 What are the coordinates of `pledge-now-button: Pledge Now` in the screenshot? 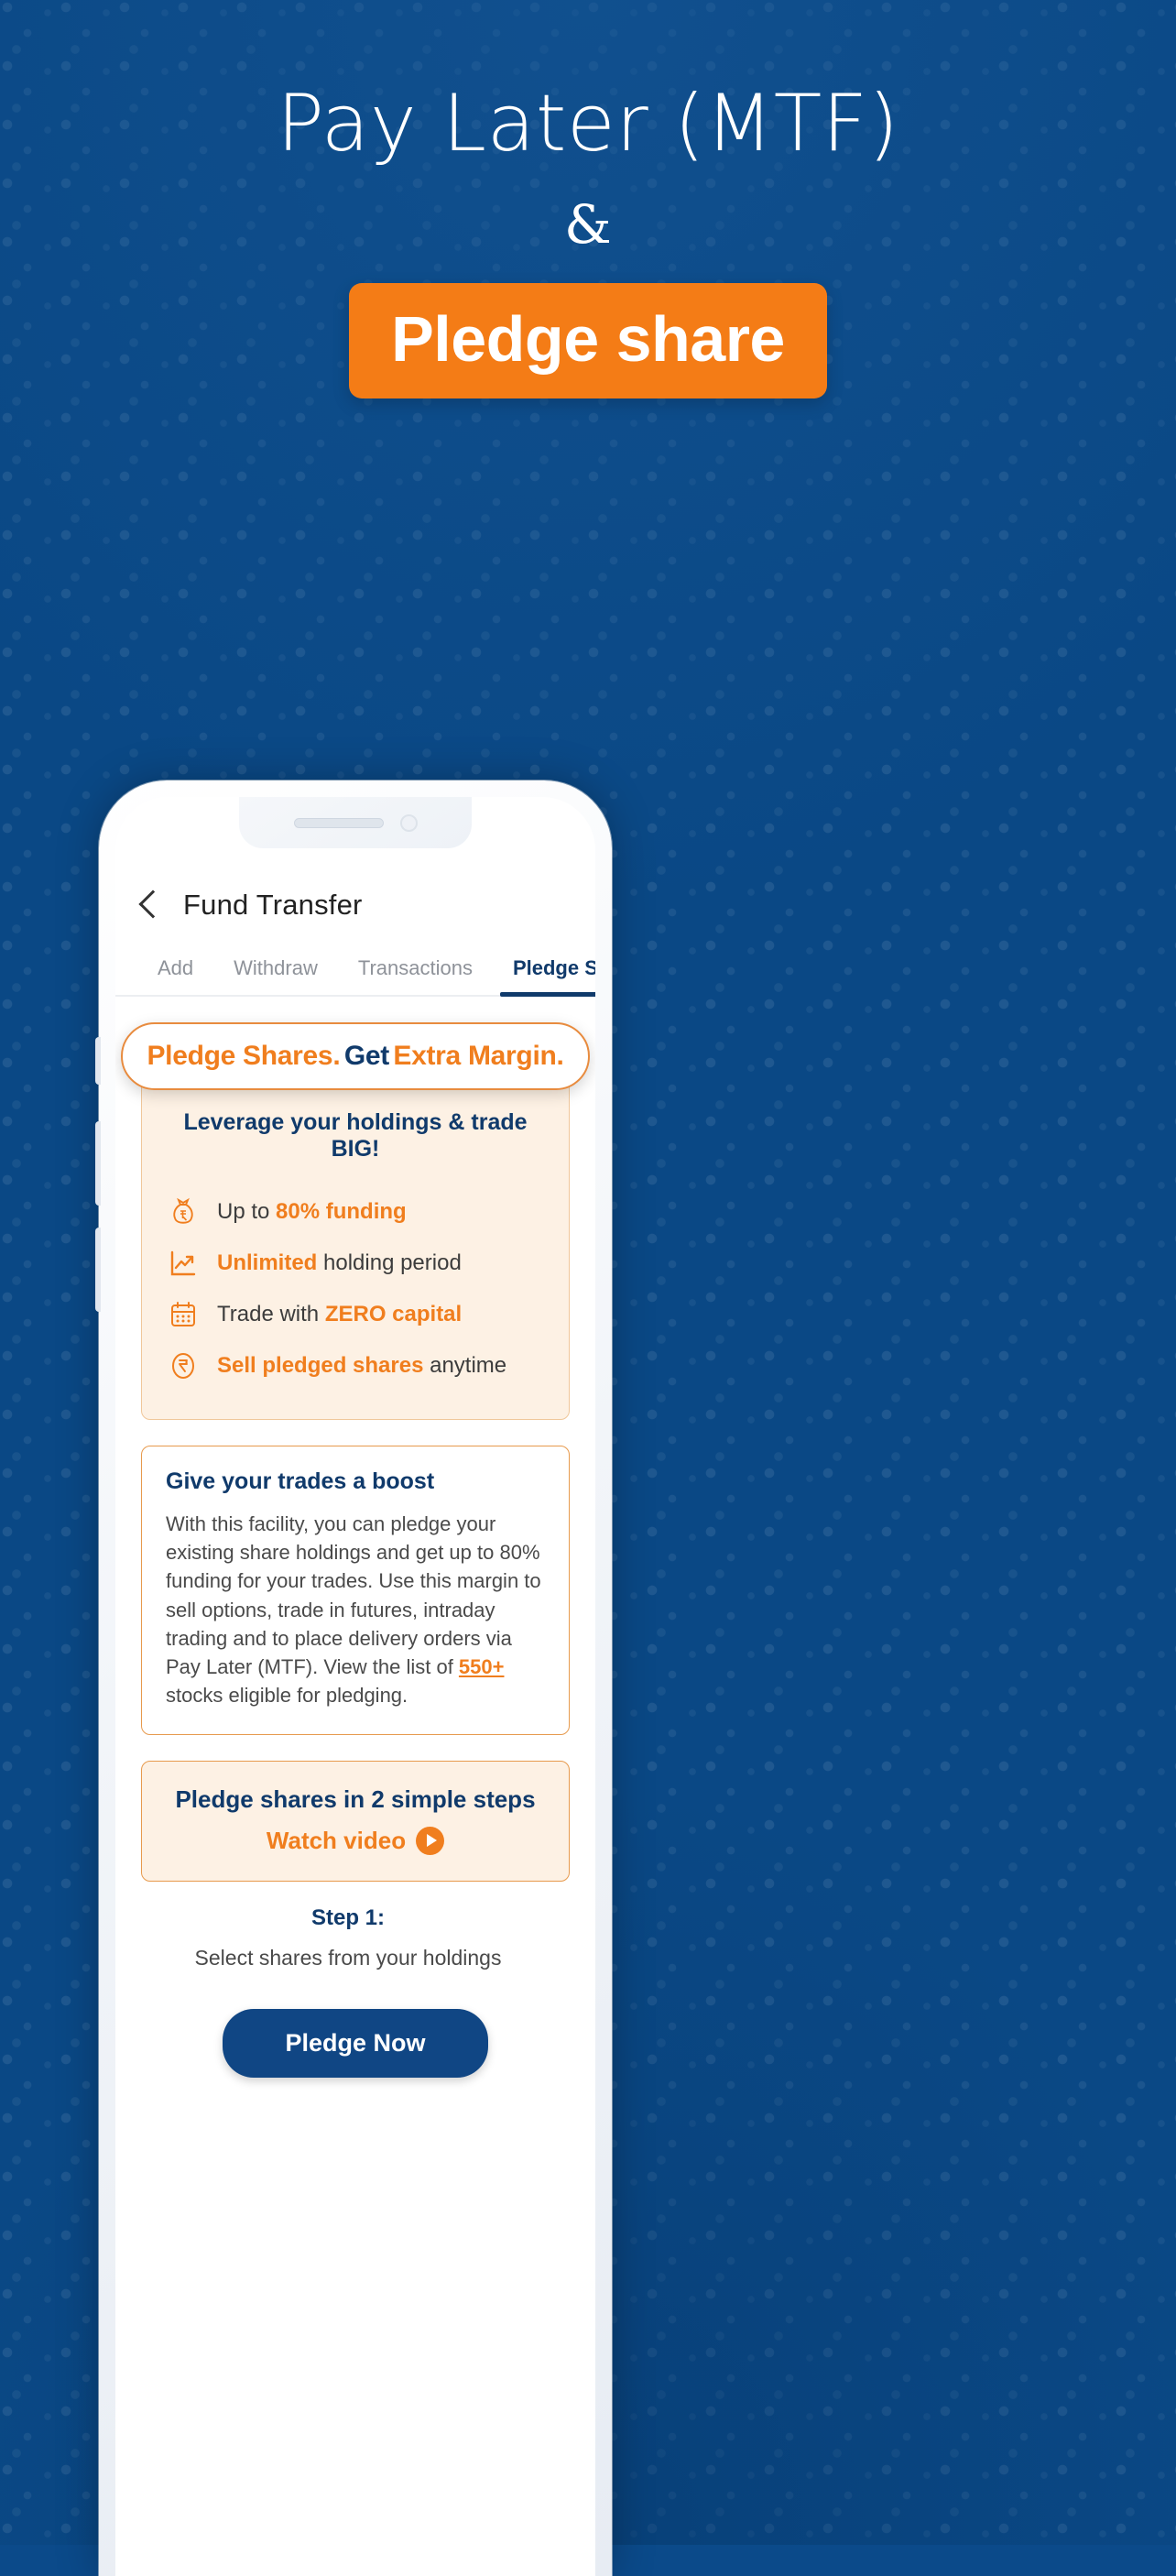 It's located at (355, 2043).